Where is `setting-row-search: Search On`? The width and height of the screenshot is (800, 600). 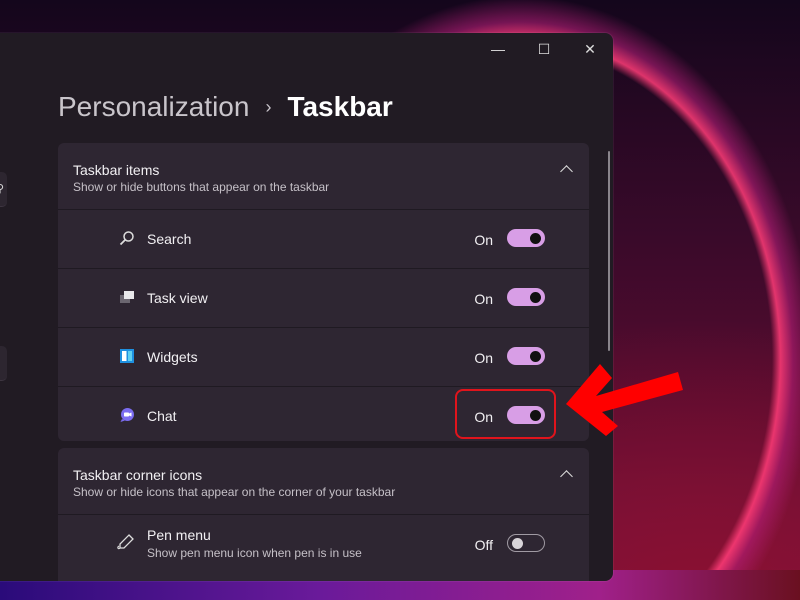
setting-row-search: Search On is located at coordinates (323, 239).